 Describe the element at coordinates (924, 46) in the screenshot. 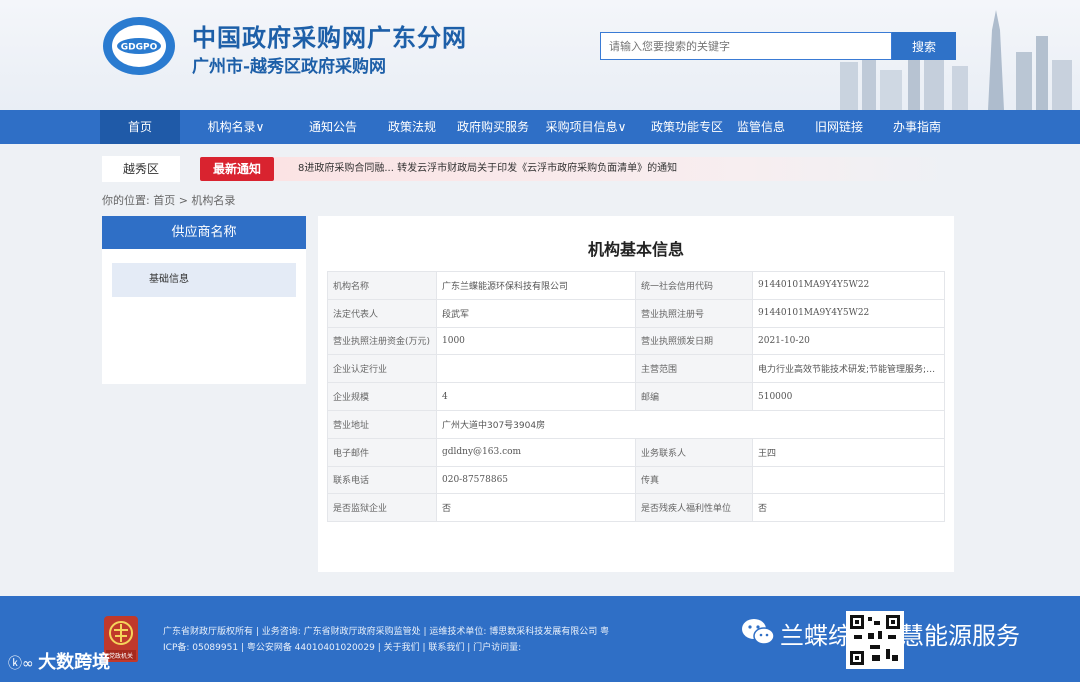

I see `search-button: 搜索` at that location.